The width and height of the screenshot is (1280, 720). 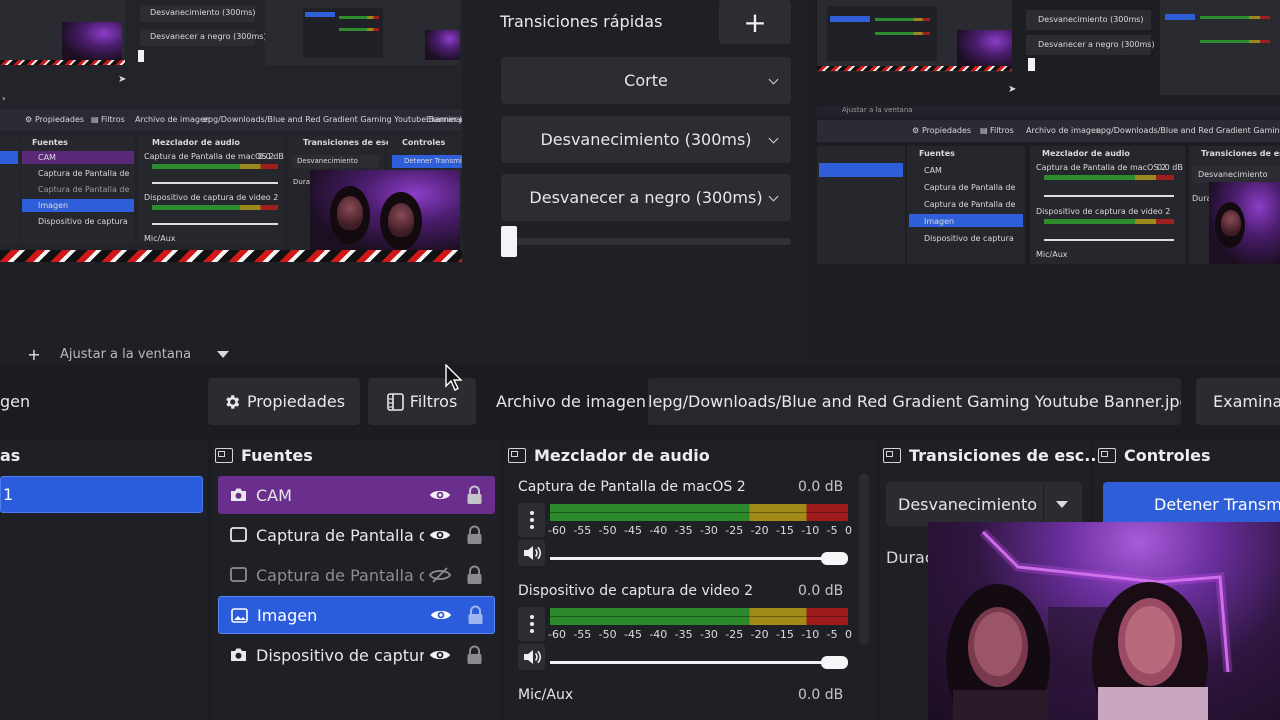 I want to click on mixer-track-name: Mic/Aux, so click(x=546, y=695).